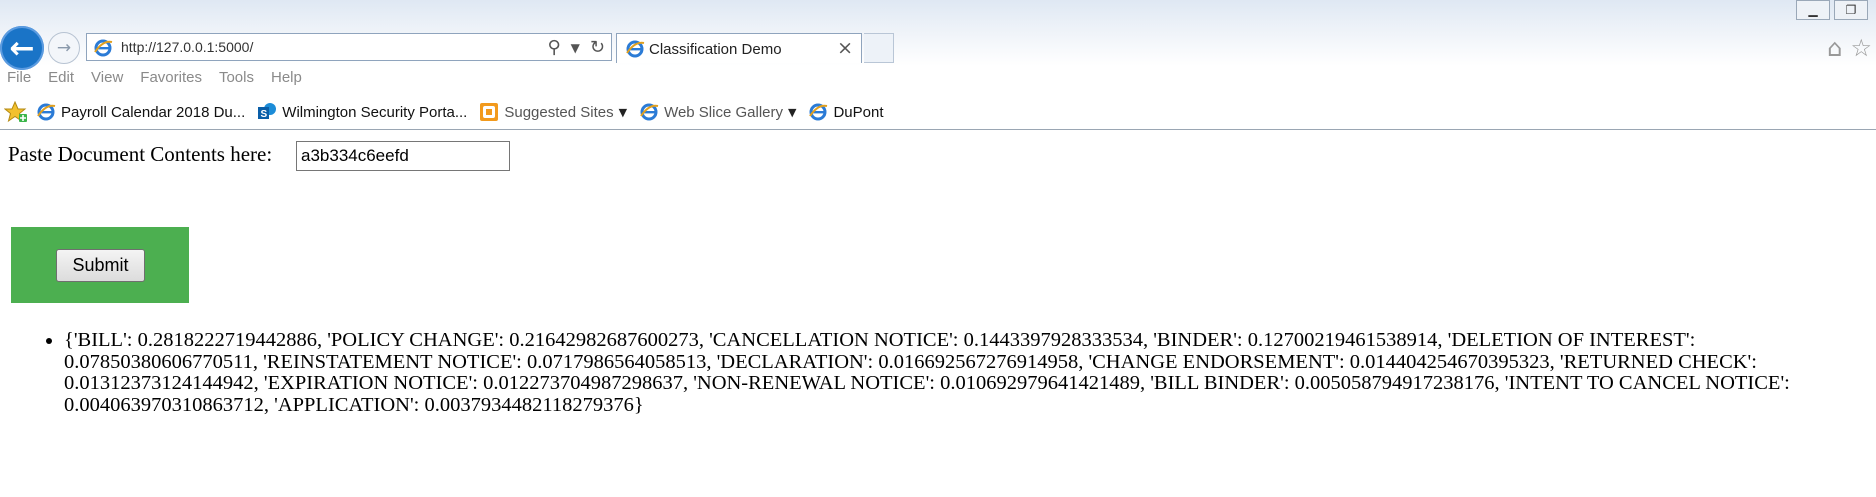  I want to click on forward-button: →, so click(64, 48).